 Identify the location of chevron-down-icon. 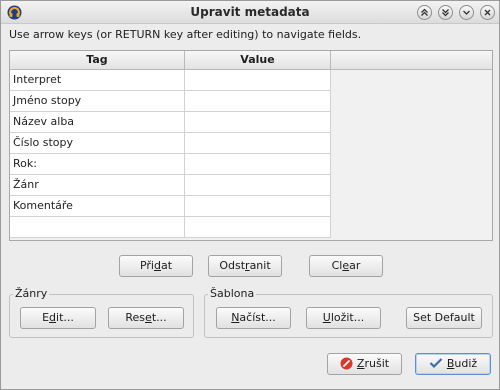
(466, 12).